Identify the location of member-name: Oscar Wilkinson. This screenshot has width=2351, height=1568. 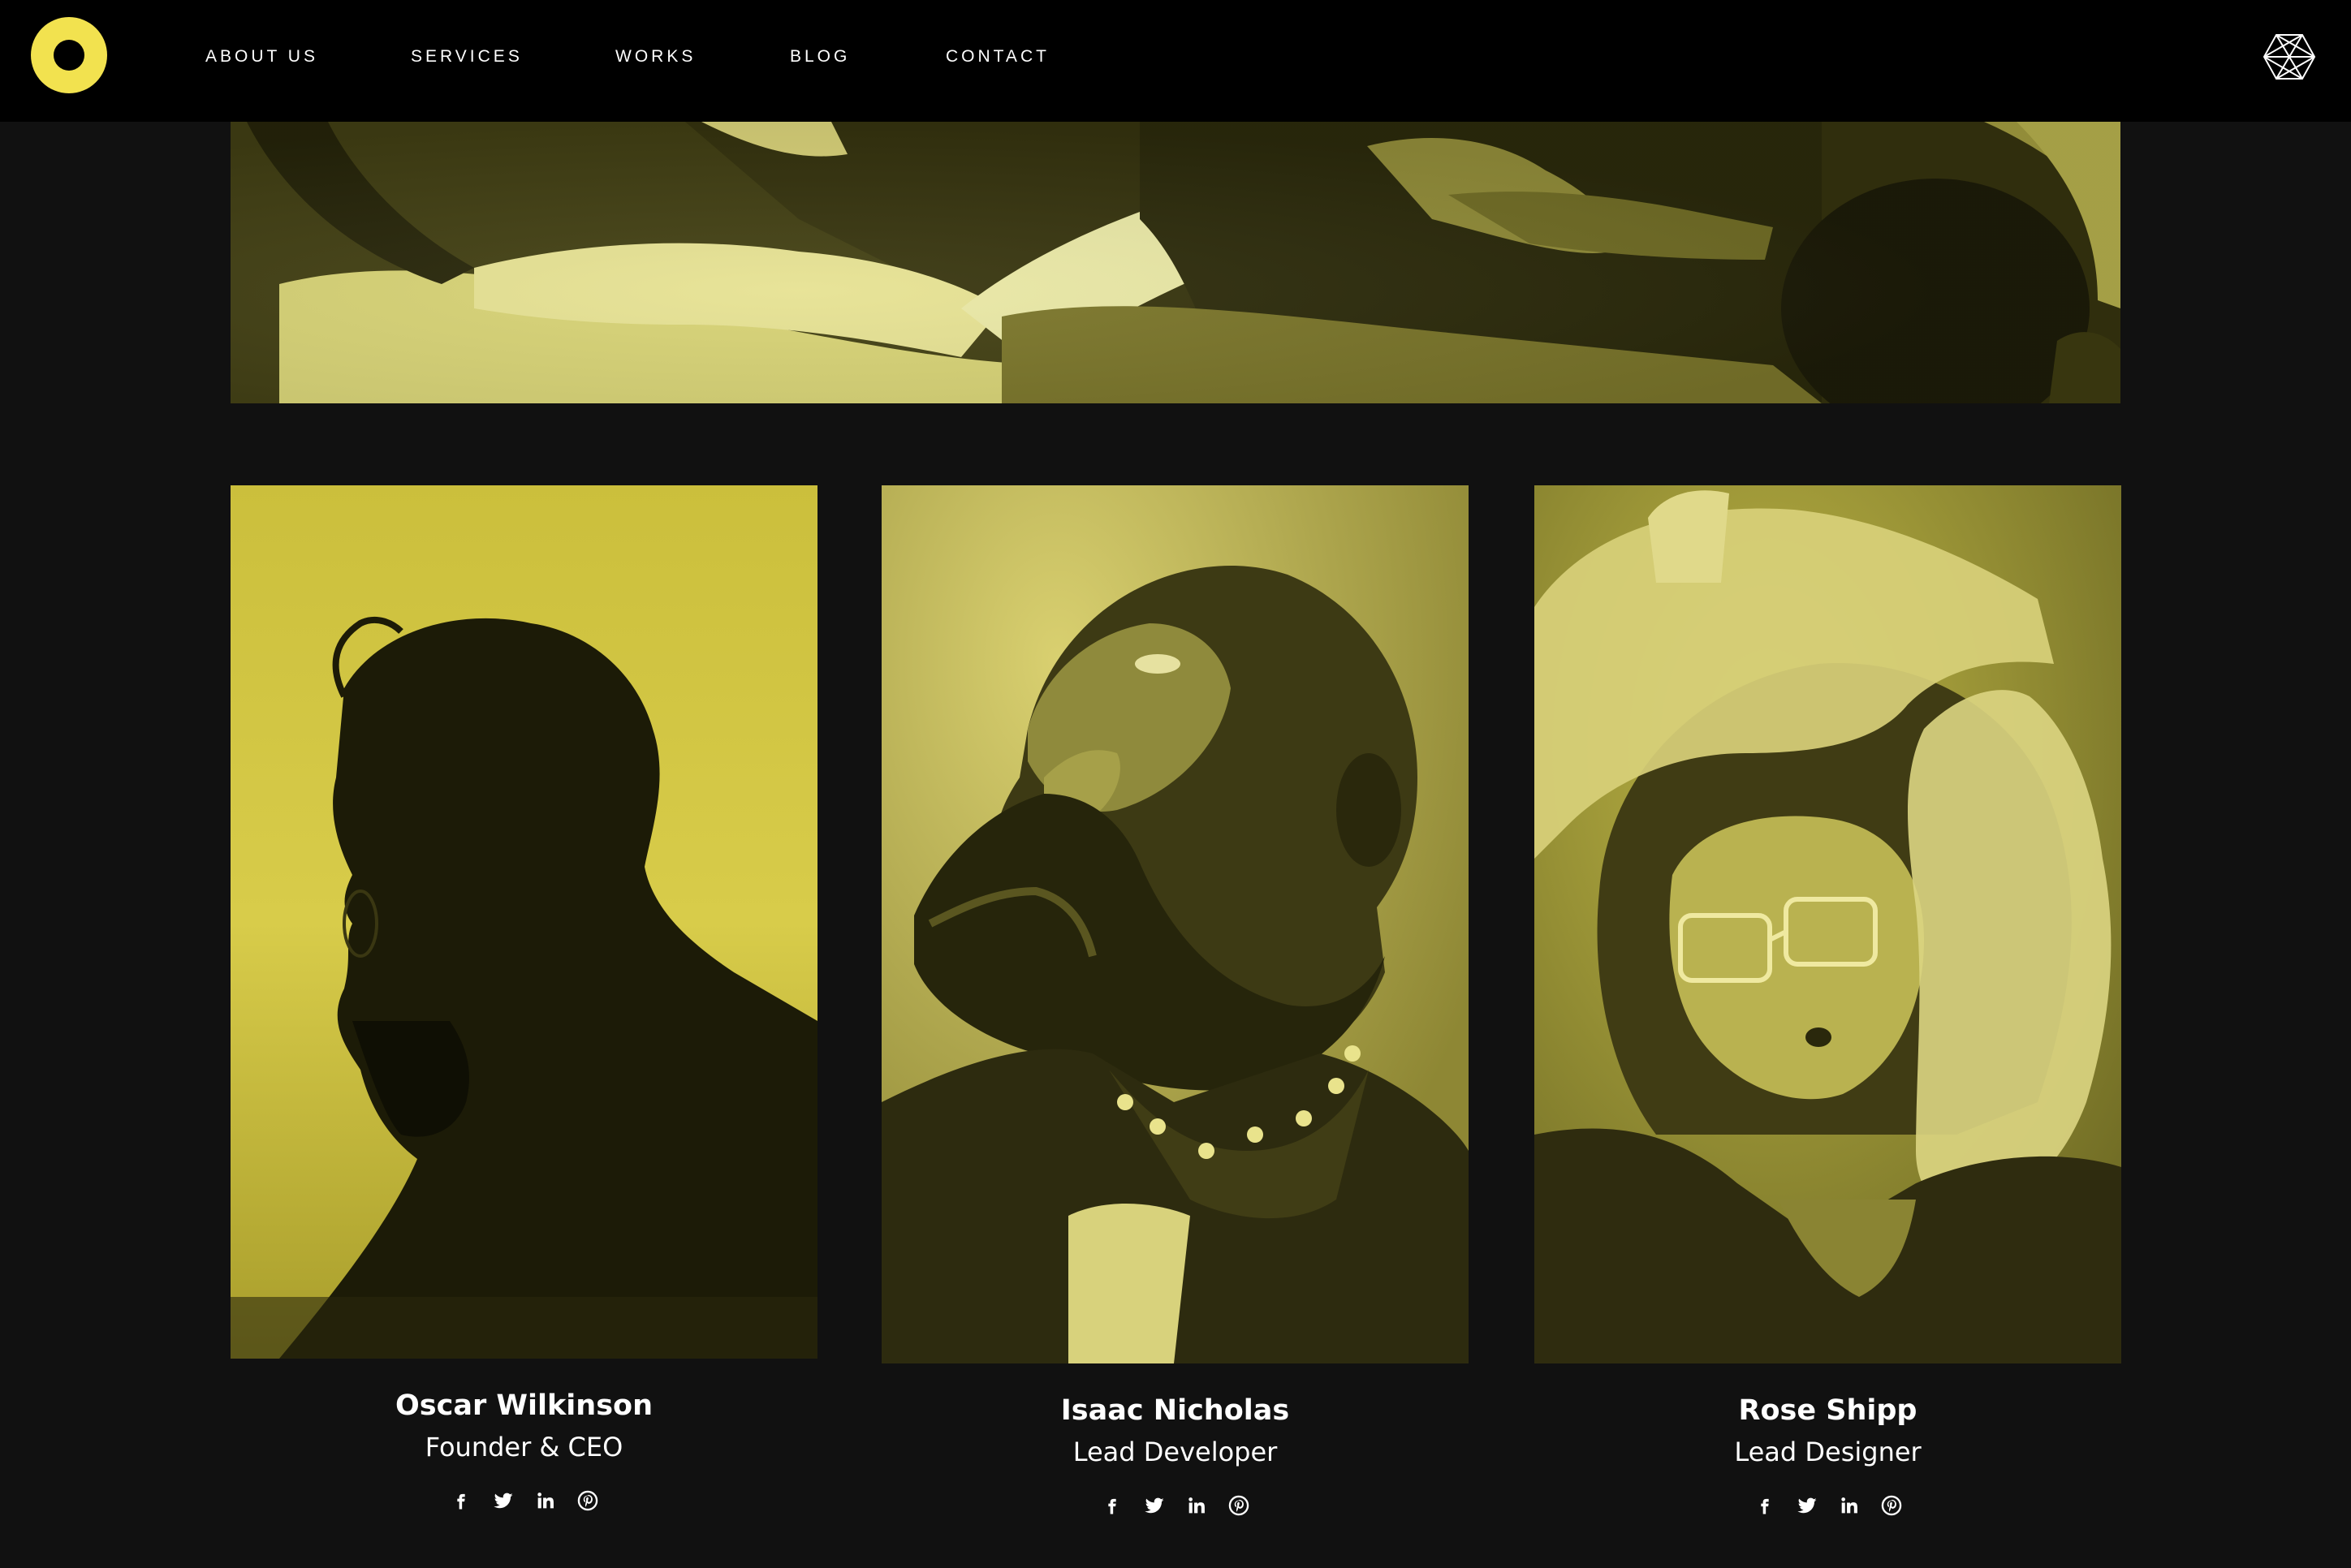
(524, 1406).